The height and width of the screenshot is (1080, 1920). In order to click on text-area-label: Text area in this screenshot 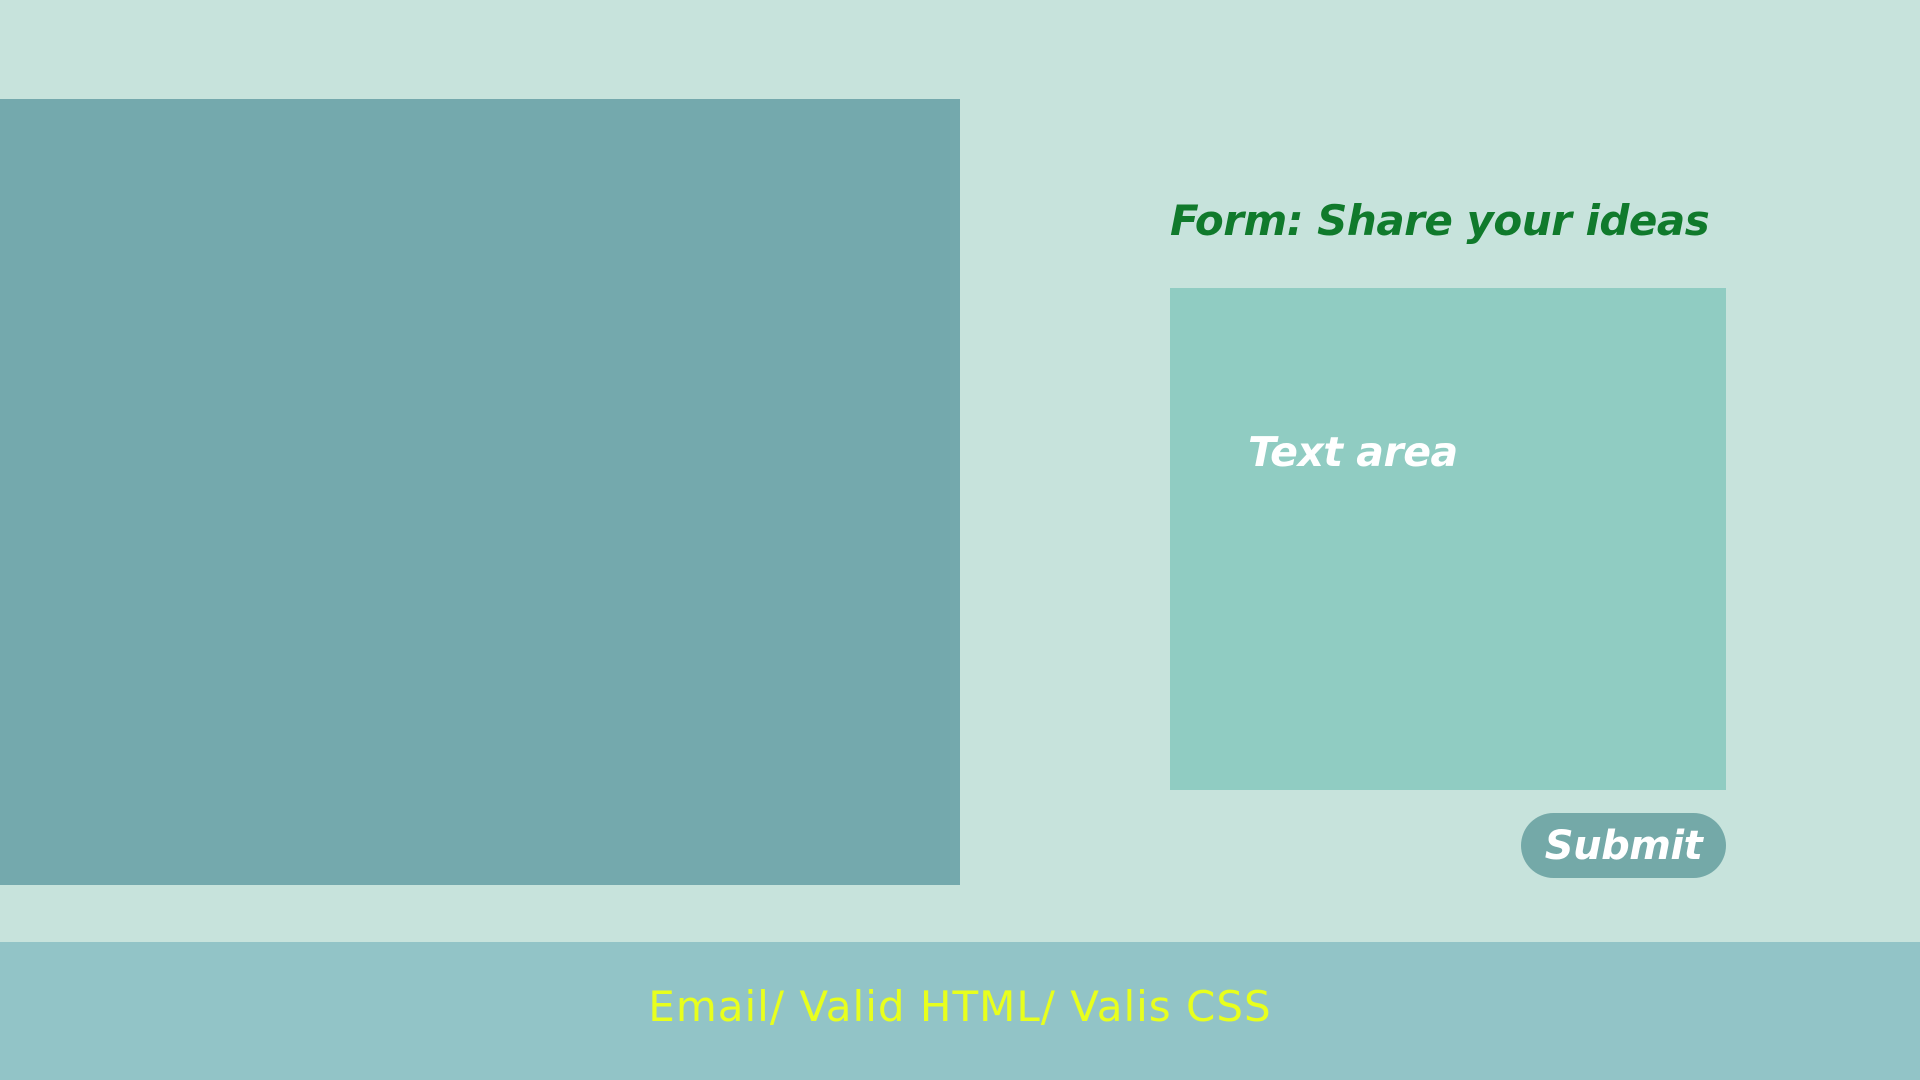, I will do `click(1353, 452)`.